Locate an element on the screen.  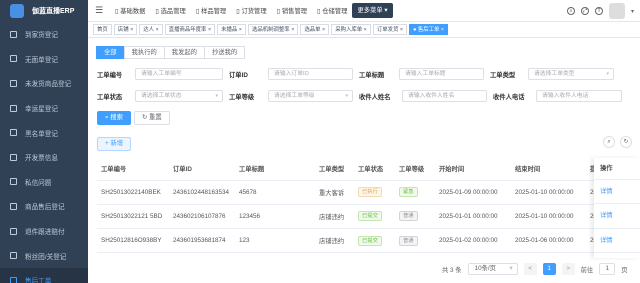
font-size-icon: T is located at coordinates (598, 11).